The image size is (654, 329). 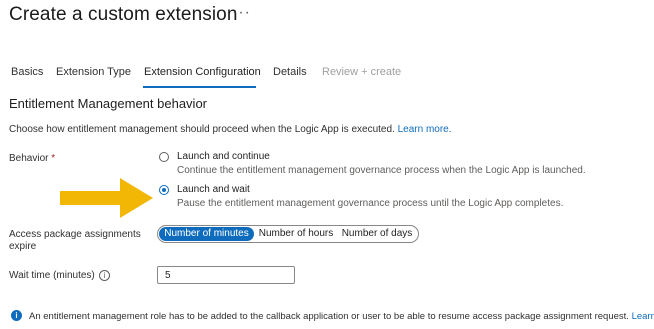 What do you see at coordinates (226, 275) in the screenshot?
I see `wait-time-input` at bounding box center [226, 275].